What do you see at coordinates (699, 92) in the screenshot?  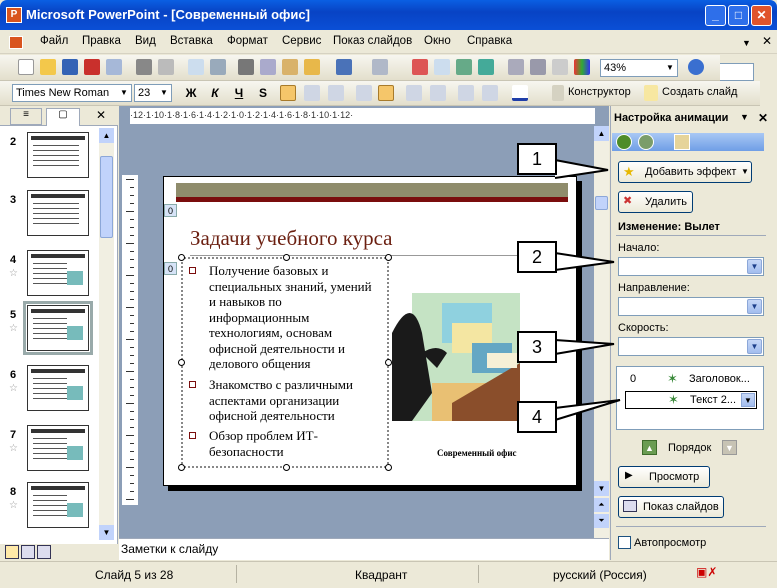 I see `new-slide-button: Создать слайд` at bounding box center [699, 92].